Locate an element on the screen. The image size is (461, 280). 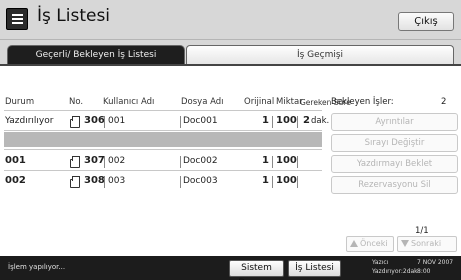
previous-button: Önceki is located at coordinates (370, 244).